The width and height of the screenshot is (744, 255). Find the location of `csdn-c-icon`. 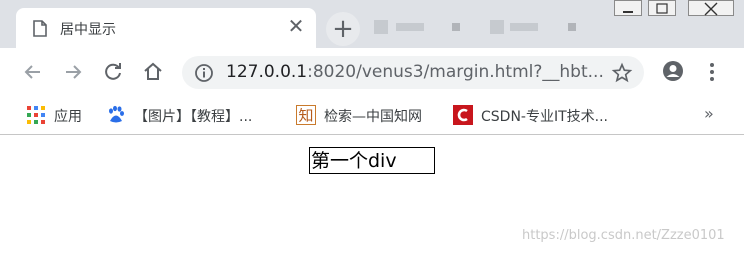

csdn-c-icon is located at coordinates (463, 115).